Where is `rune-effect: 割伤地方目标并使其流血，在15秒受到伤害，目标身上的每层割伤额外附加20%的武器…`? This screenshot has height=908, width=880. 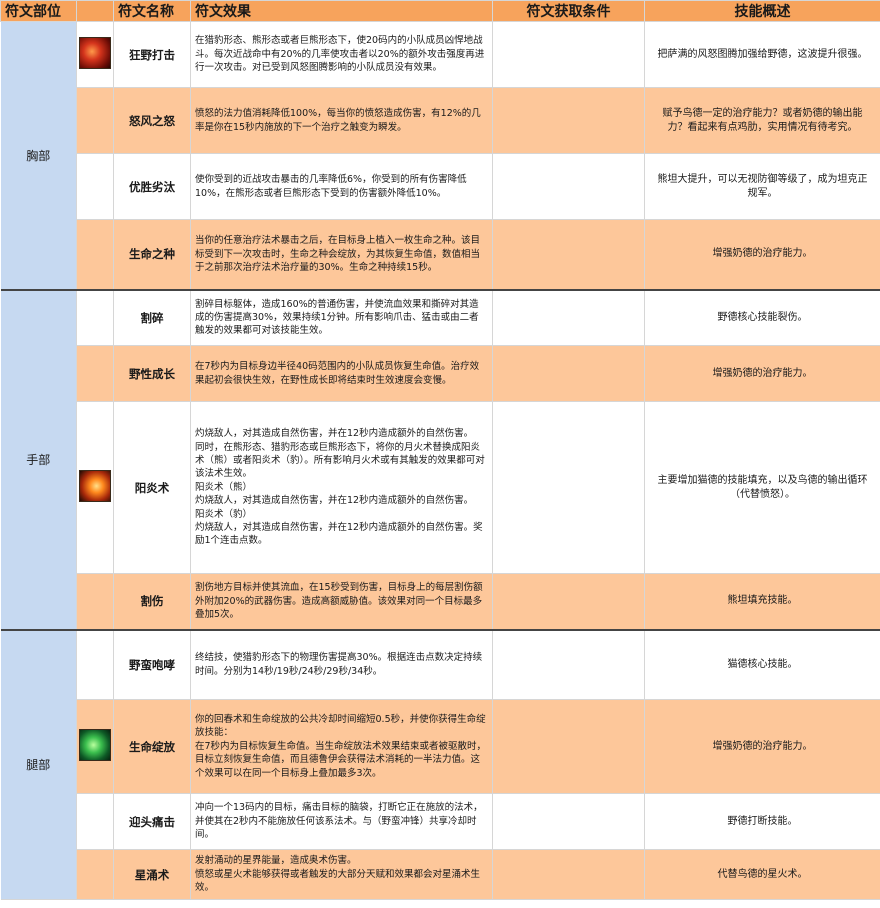
rune-effect: 割伤地方目标并使其流血，在15秒受到伤害，目标身上的每层割伤额外附加20%的武器… is located at coordinates (341, 601).